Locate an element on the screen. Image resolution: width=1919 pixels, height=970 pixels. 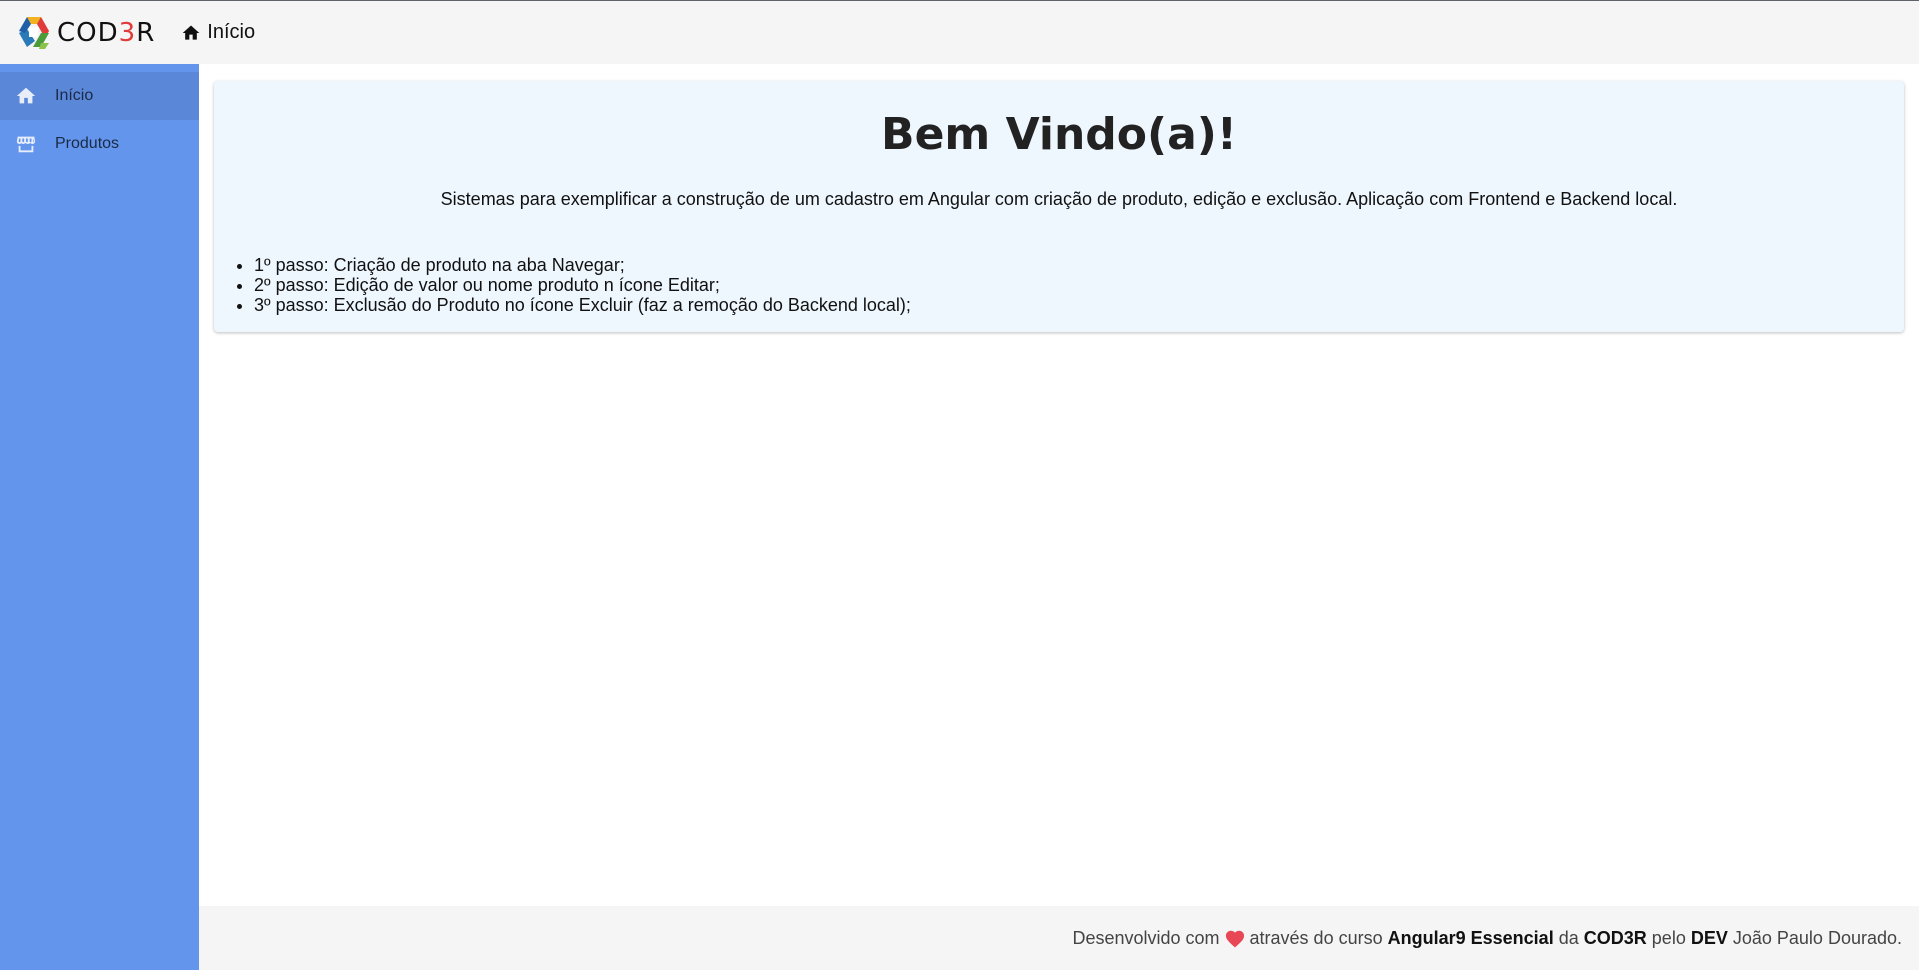
sidebar-item-produtos: Produtos is located at coordinates (99, 144).